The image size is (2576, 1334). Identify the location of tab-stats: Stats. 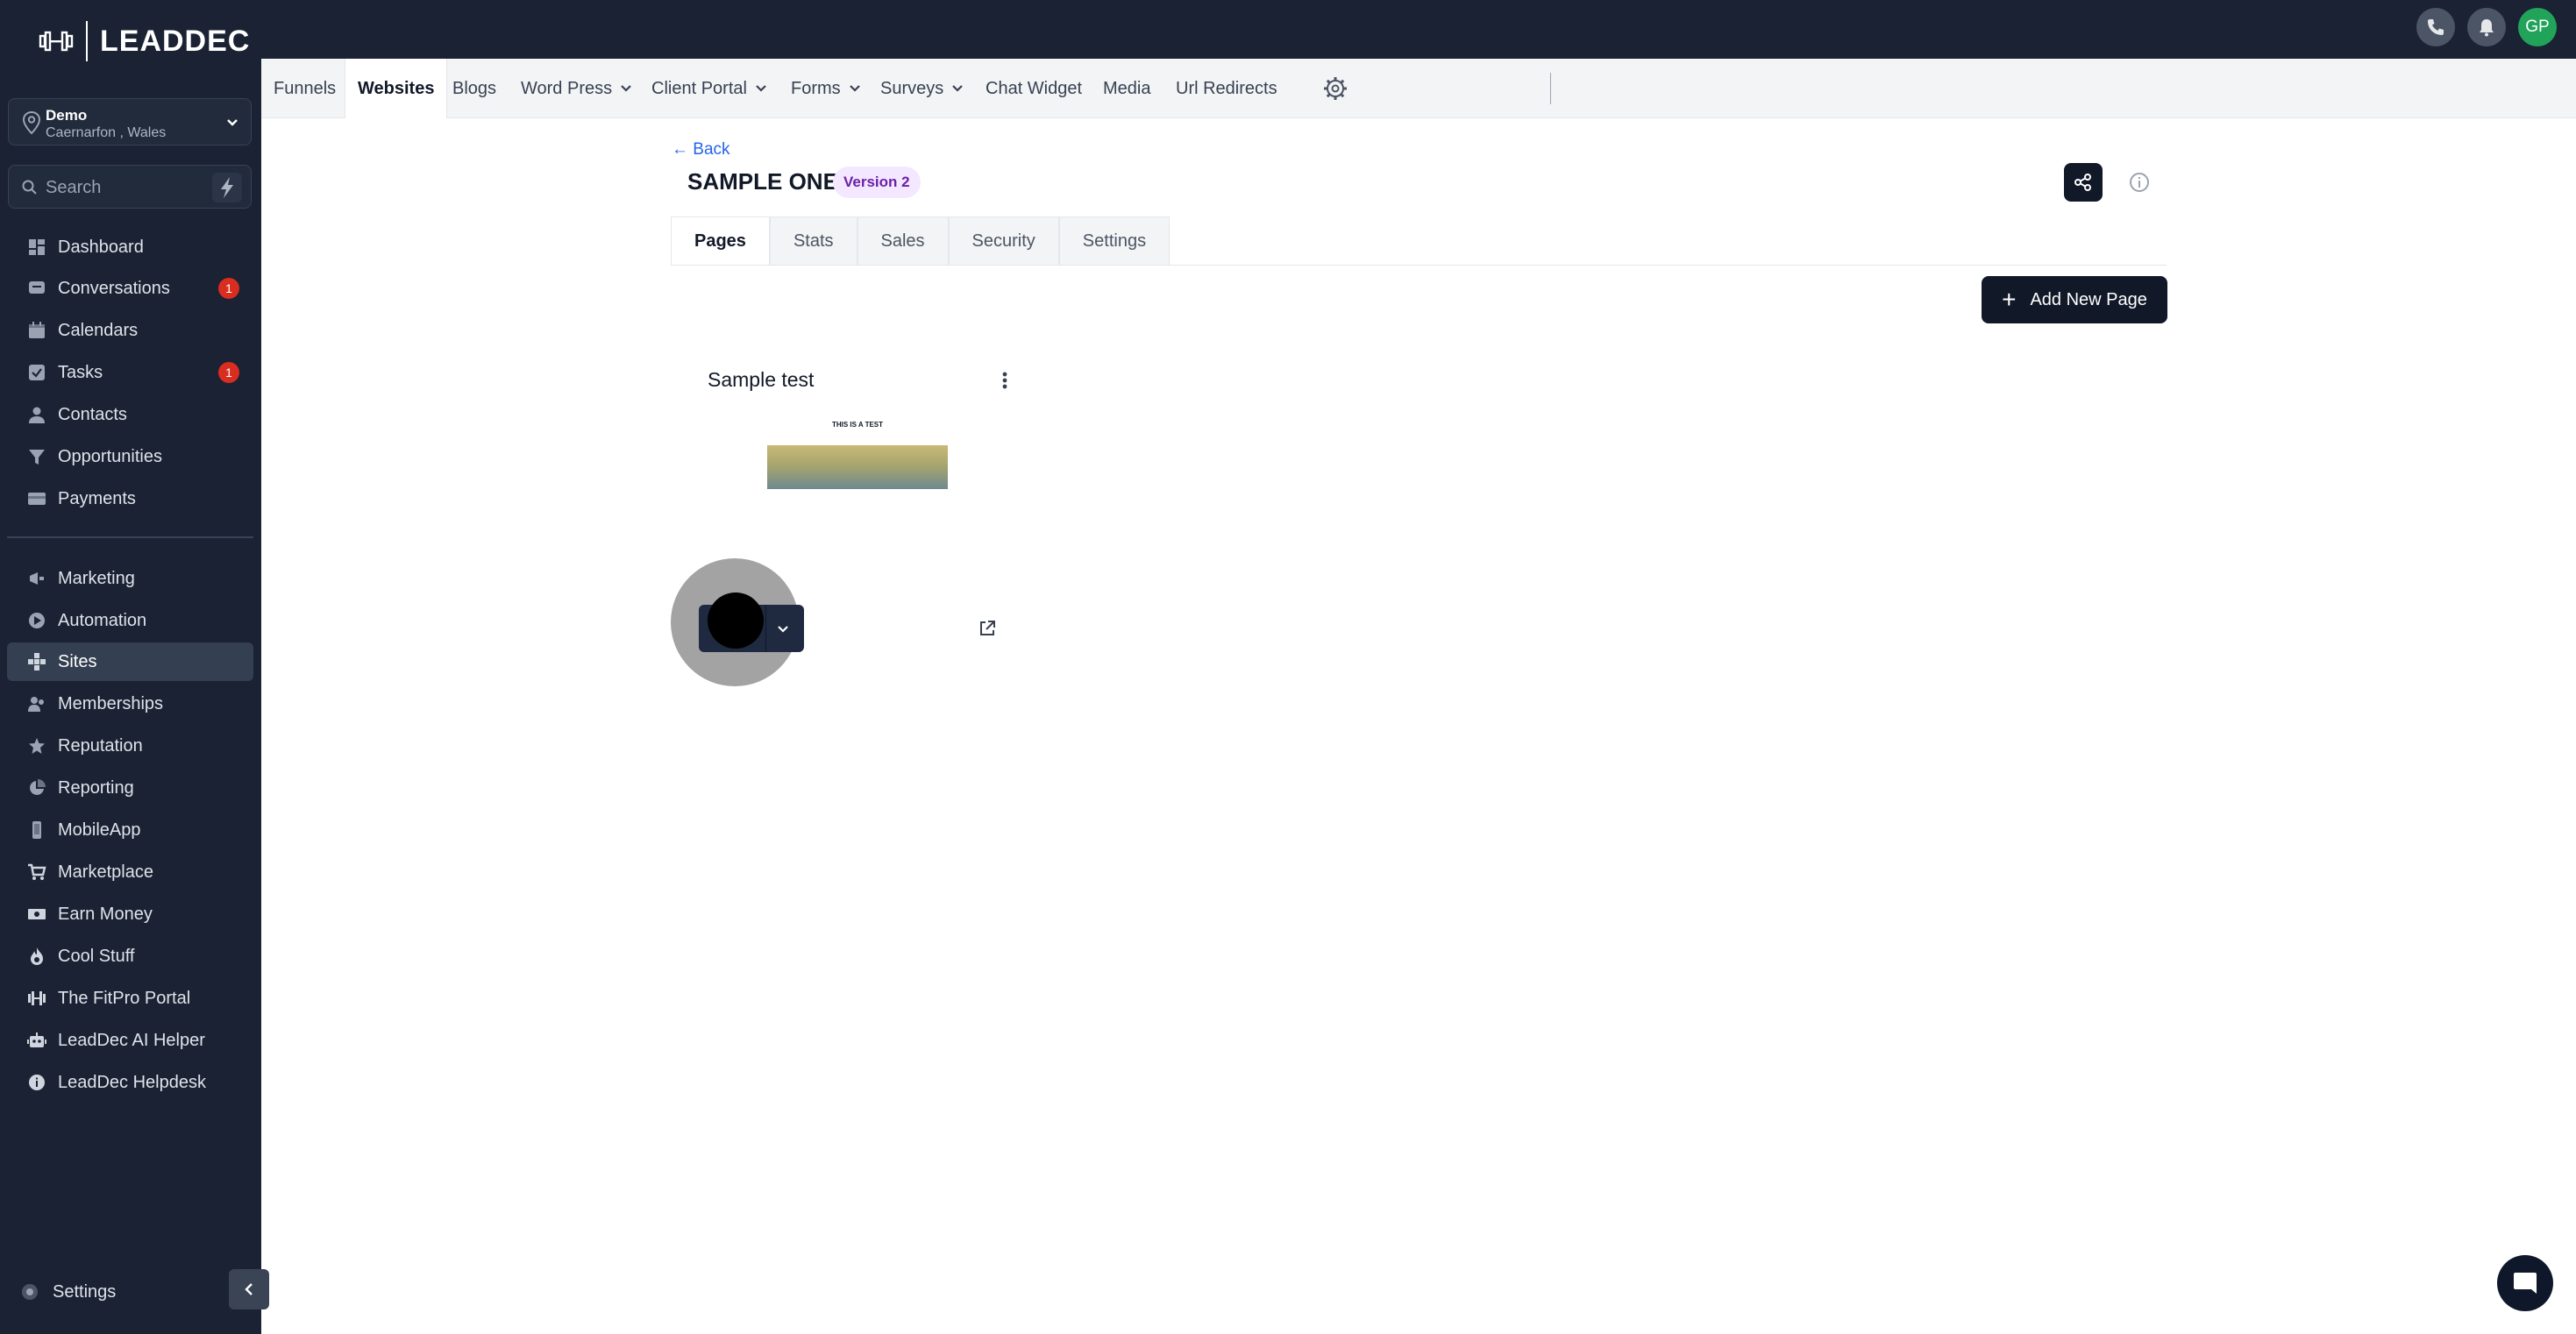
(813, 241).